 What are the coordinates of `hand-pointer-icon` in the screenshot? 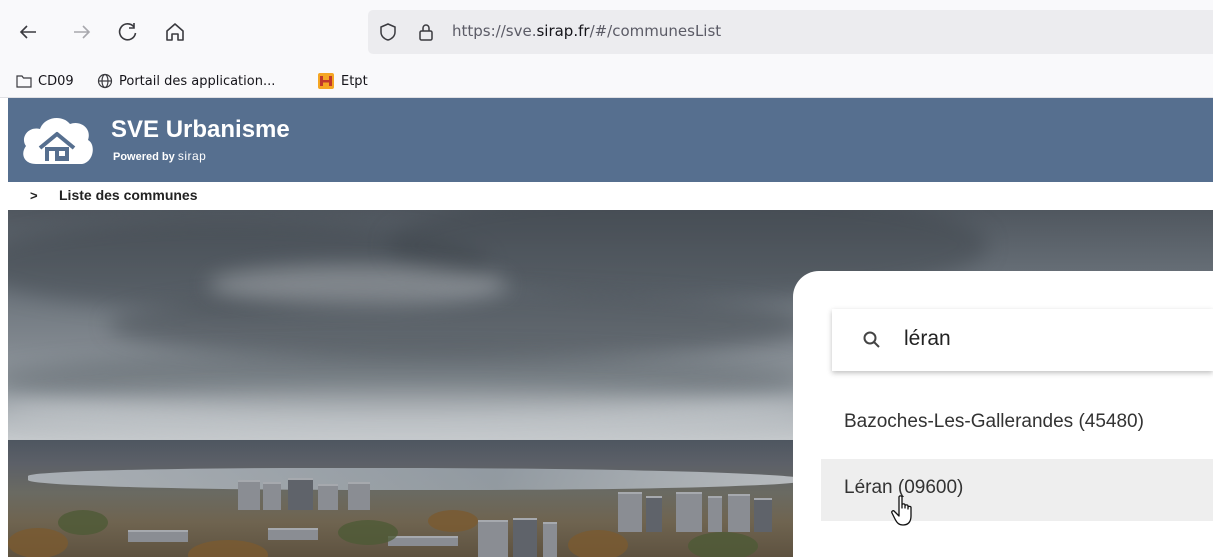 It's located at (901, 510).